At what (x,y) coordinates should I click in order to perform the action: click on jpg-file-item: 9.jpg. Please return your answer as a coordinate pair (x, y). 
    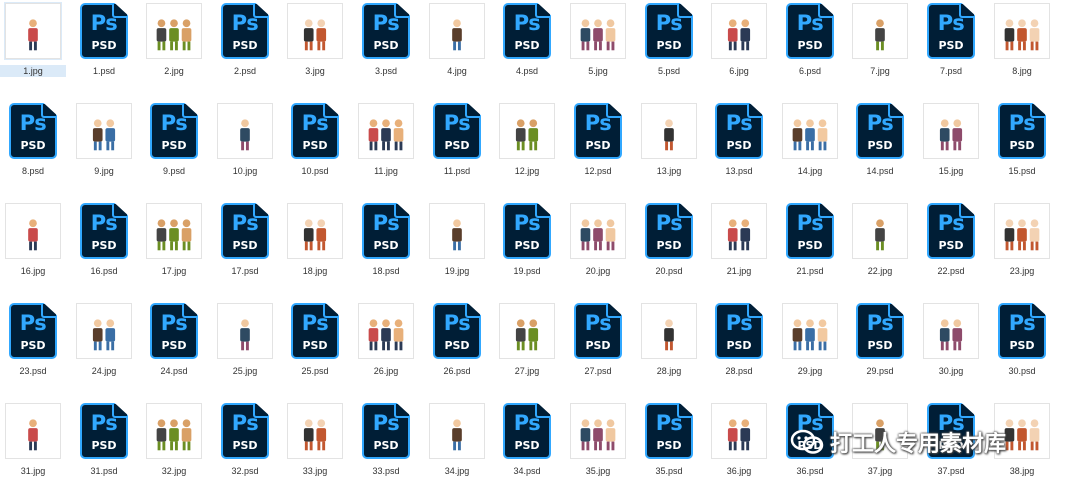
    Looking at the image, I should click on (104, 141).